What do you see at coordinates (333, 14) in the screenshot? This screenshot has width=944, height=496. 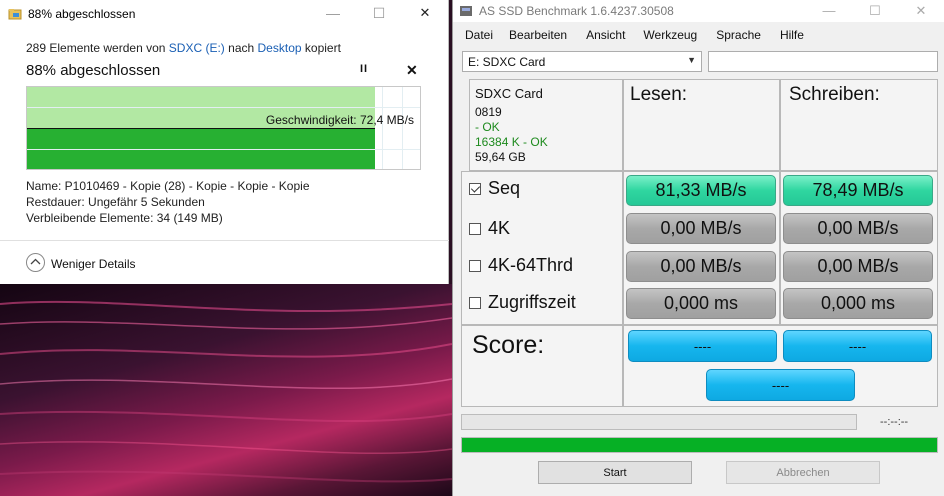 I see `copy-minimize-button: —` at bounding box center [333, 14].